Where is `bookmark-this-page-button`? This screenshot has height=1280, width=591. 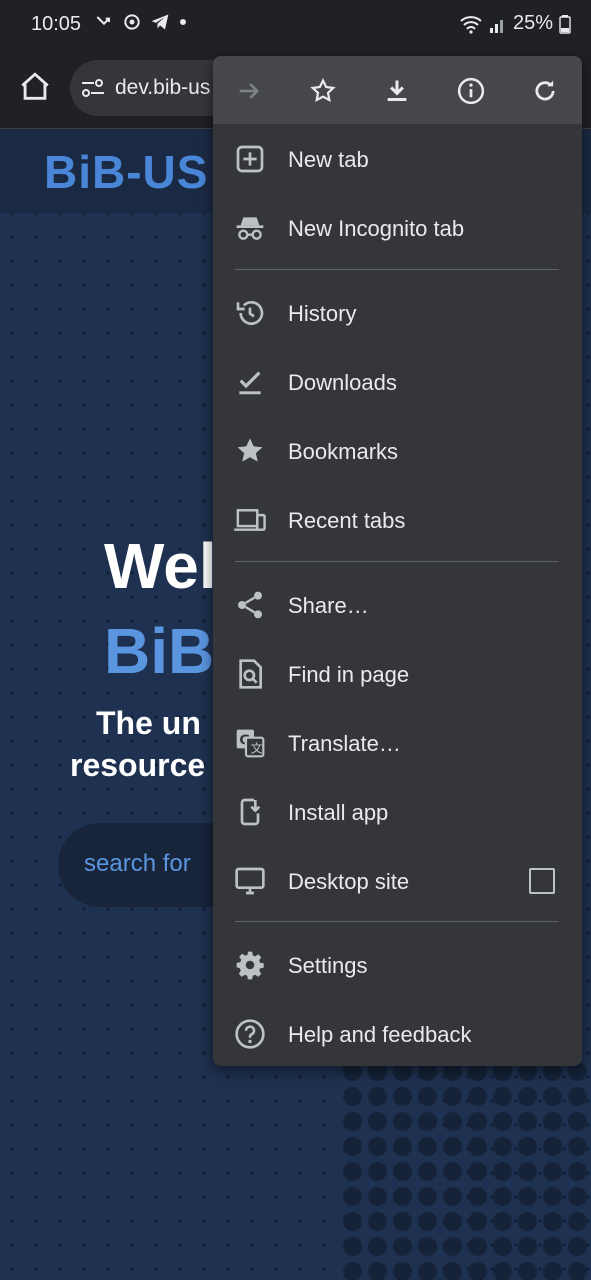
bookmark-this-page-button is located at coordinates (323, 91).